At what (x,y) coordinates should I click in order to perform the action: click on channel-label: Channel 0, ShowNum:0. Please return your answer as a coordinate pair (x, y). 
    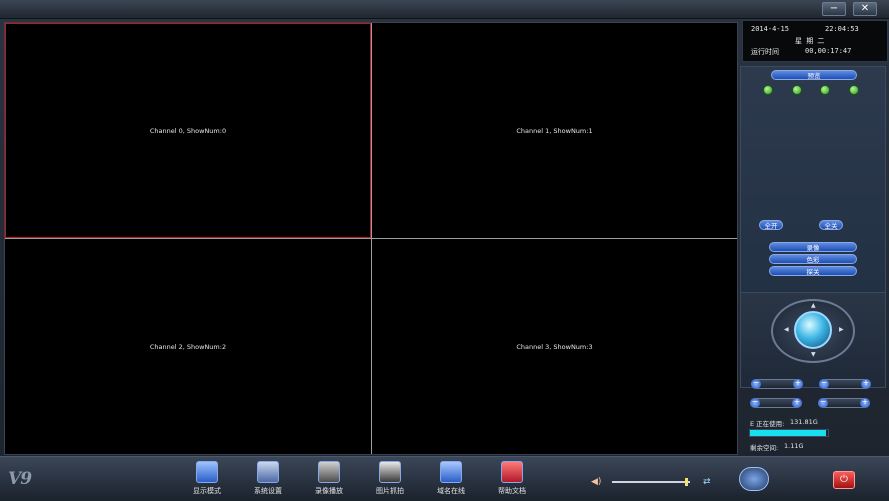
    Looking at the image, I should click on (188, 130).